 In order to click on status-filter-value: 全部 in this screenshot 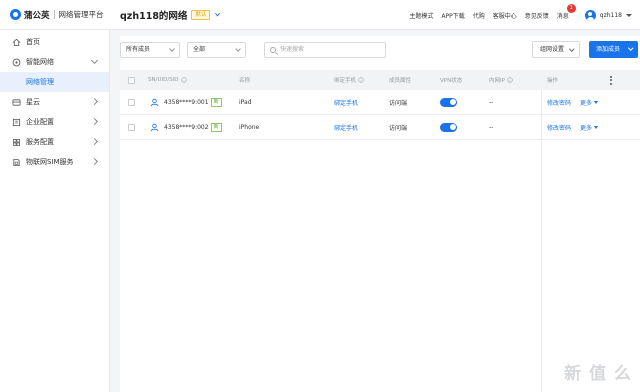, I will do `click(199, 49)`.